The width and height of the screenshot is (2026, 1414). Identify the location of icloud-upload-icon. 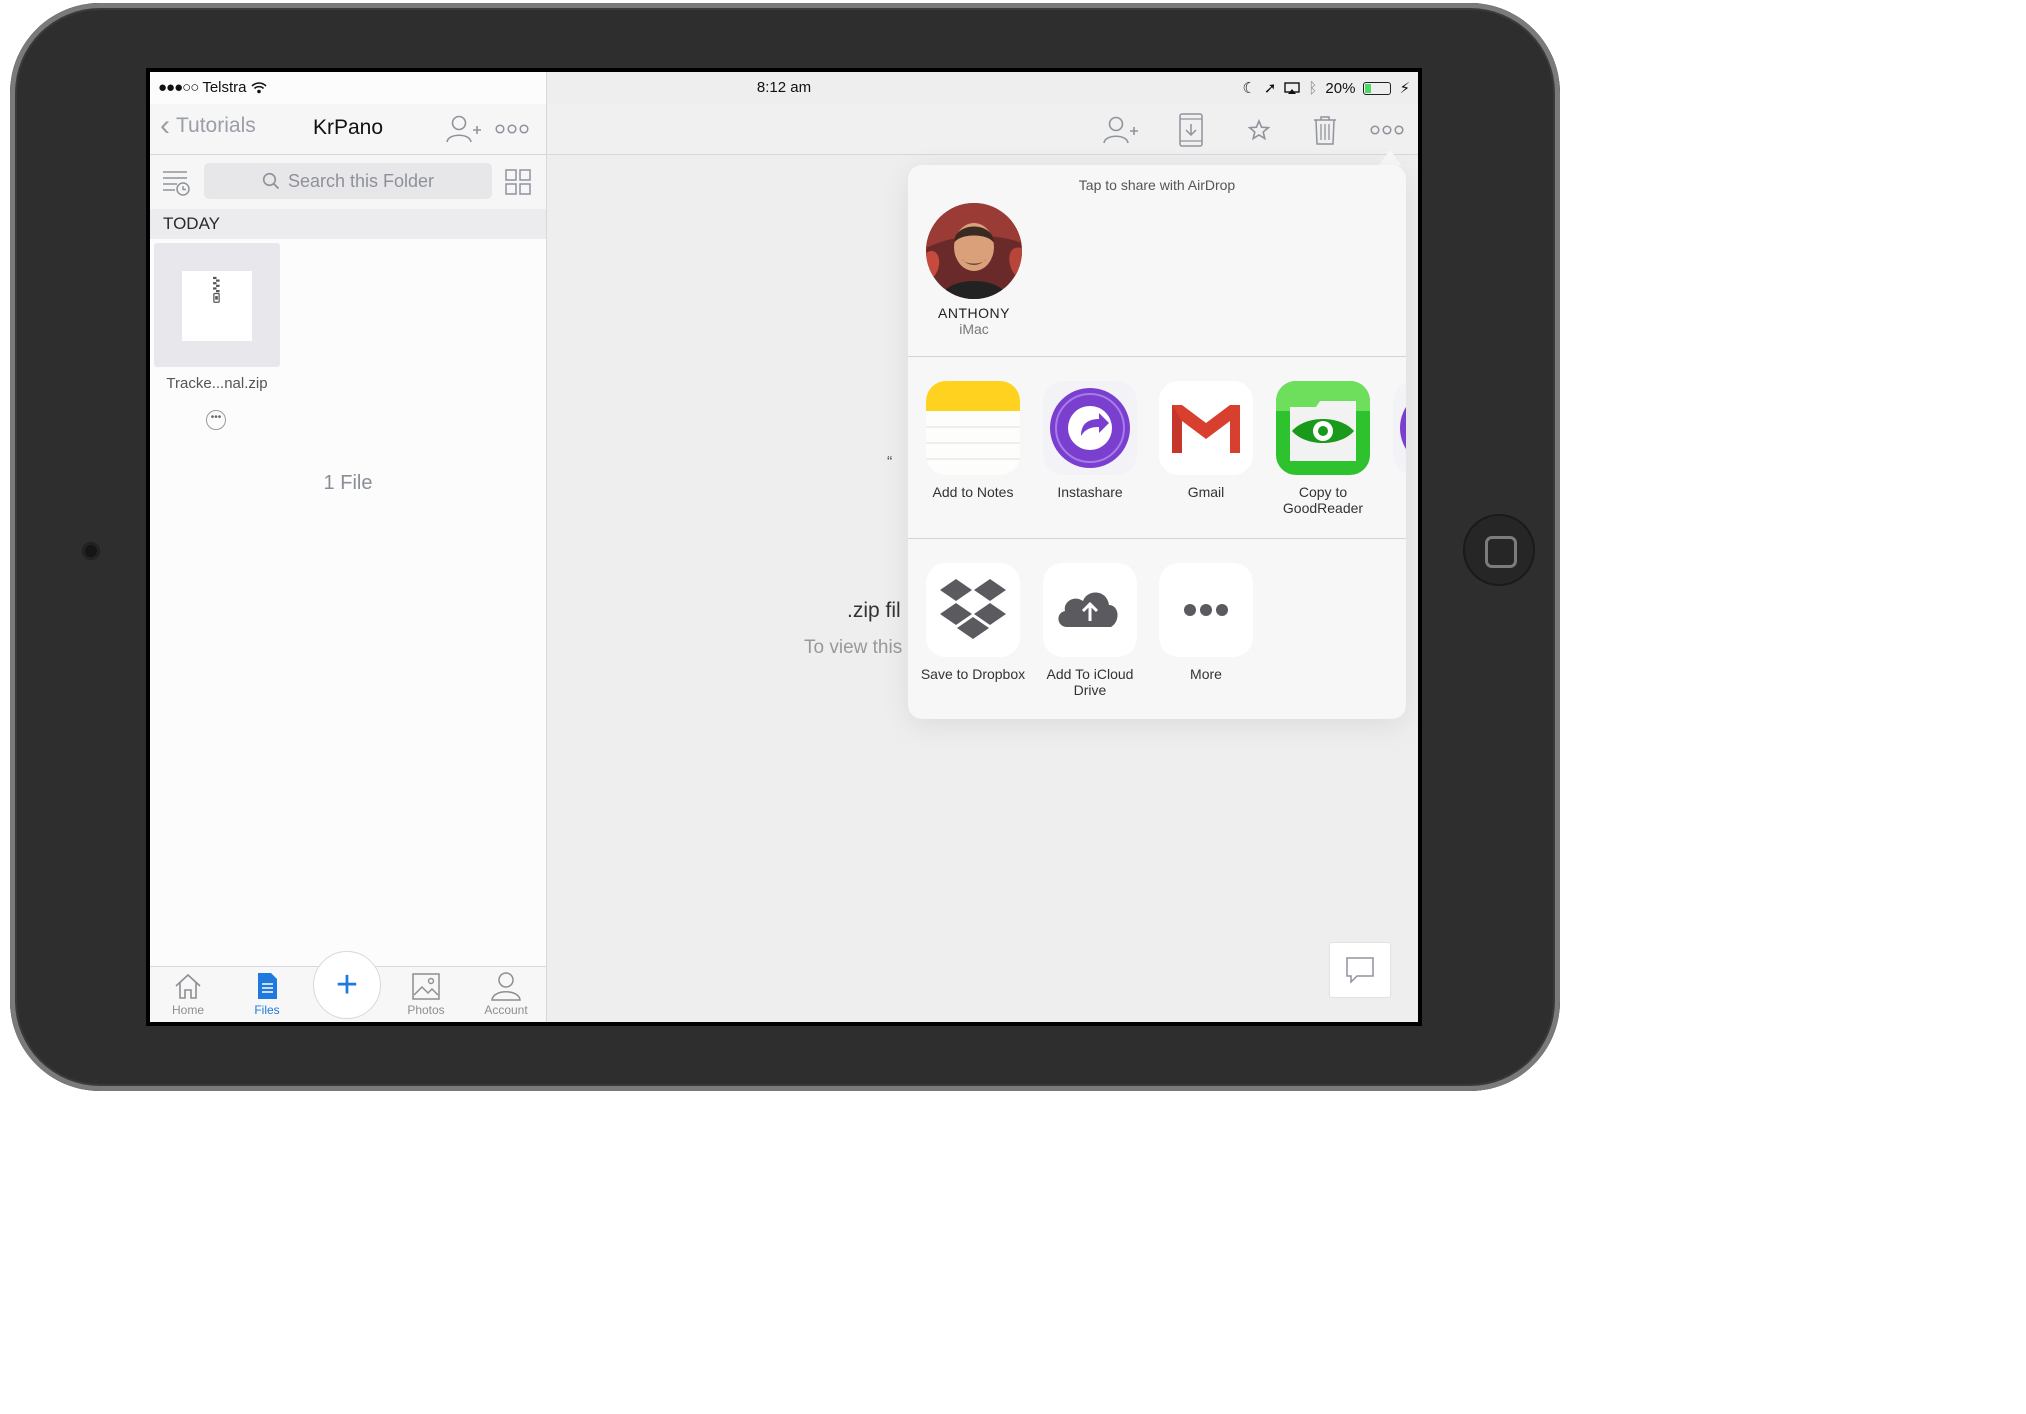
(1090, 610).